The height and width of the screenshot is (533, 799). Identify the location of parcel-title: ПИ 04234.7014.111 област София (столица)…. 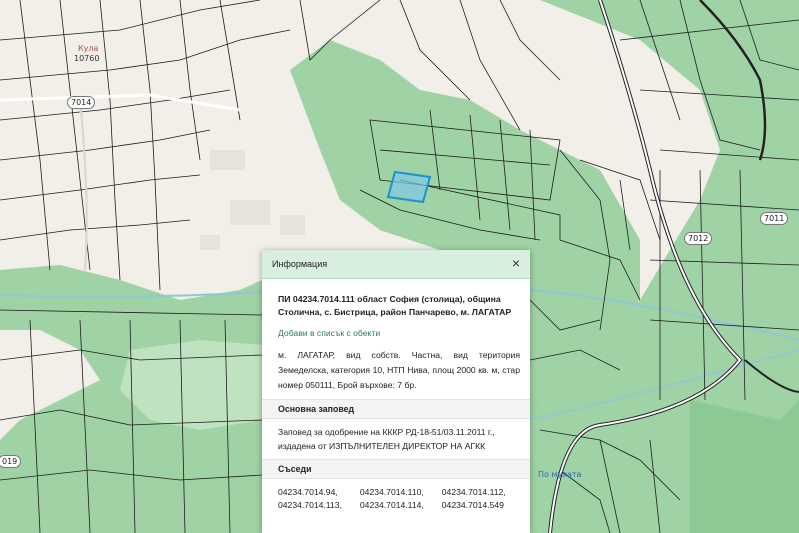
(395, 305).